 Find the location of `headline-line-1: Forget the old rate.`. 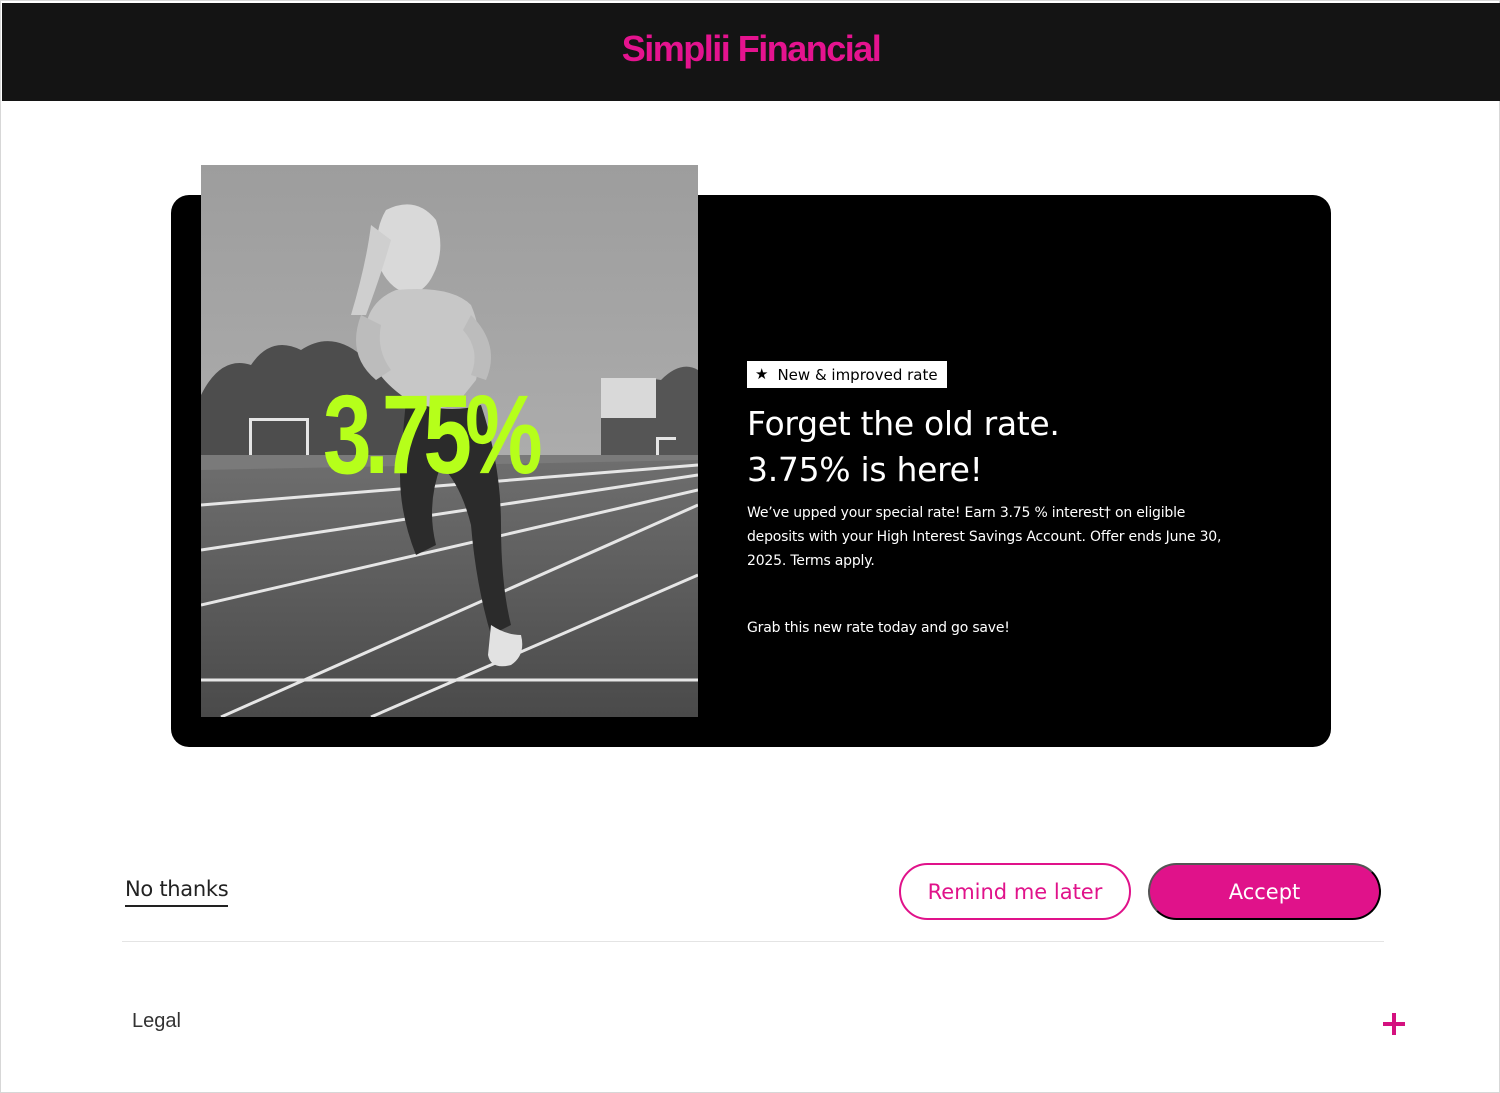

headline-line-1: Forget the old rate. is located at coordinates (903, 423).